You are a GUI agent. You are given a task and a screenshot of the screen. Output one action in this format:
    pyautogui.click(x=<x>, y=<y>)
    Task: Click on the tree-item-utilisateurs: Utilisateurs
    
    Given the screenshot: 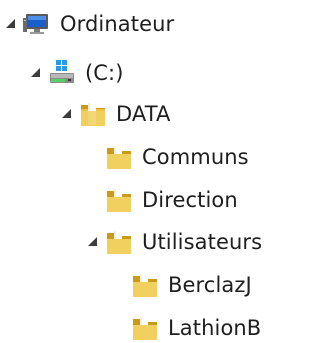 What is the action you would take?
    pyautogui.click(x=174, y=242)
    